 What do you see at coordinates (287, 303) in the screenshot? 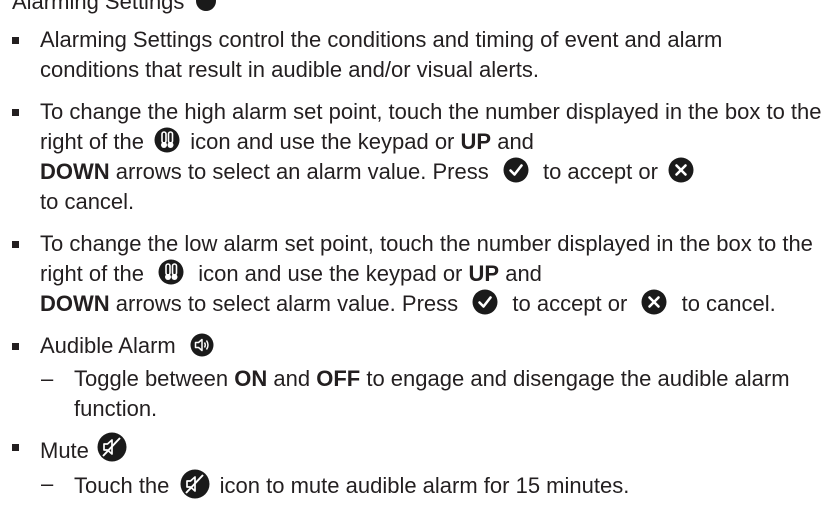
I see `item-text: arrows to select alarm value. Press` at bounding box center [287, 303].